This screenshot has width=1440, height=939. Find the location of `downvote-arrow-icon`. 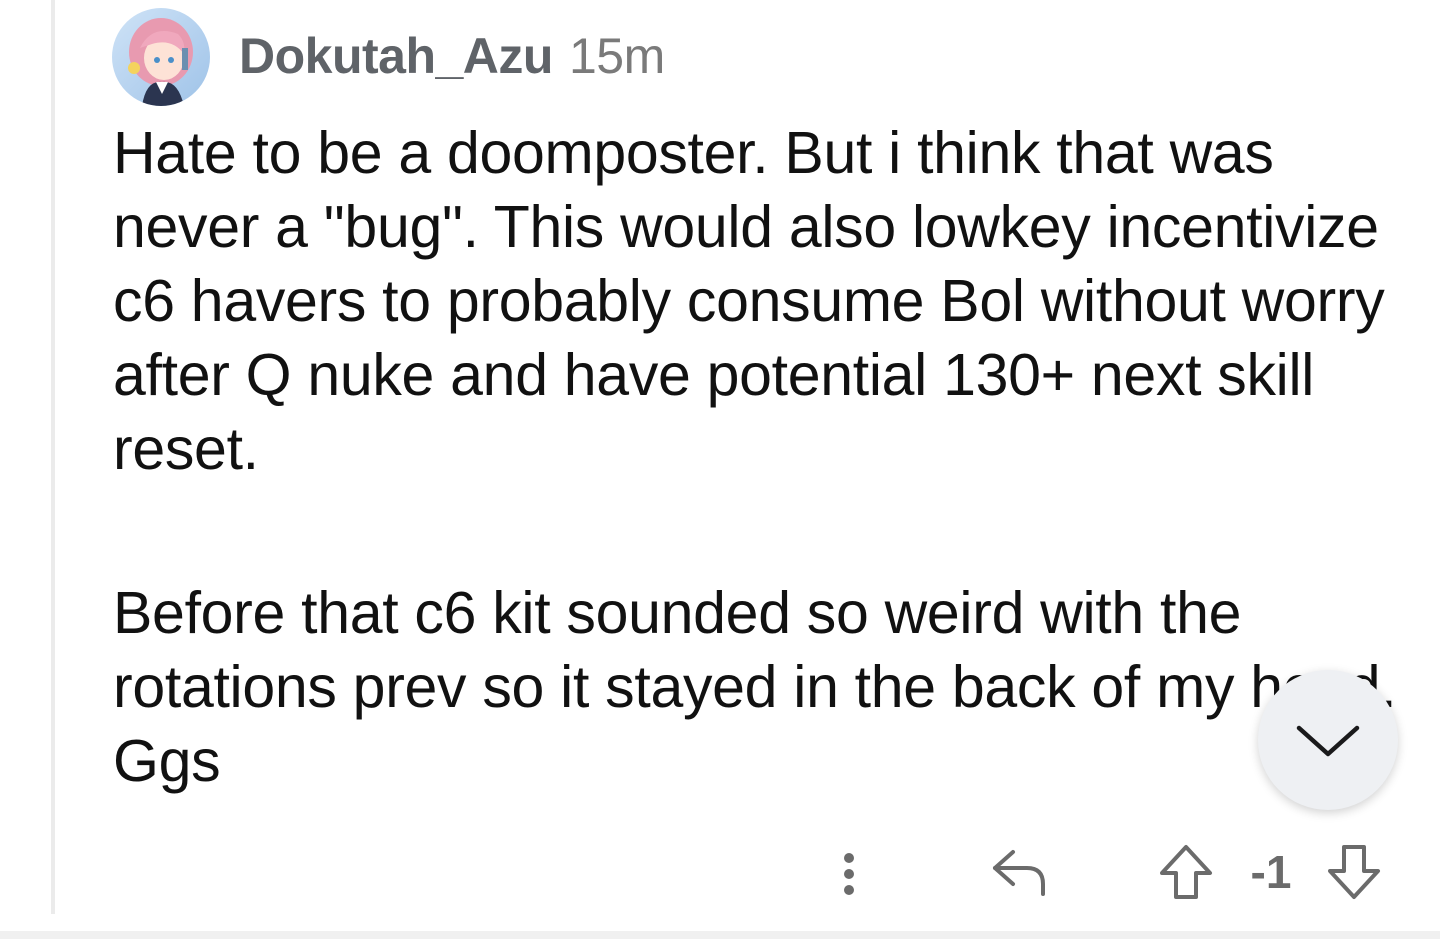

downvote-arrow-icon is located at coordinates (1354, 872).